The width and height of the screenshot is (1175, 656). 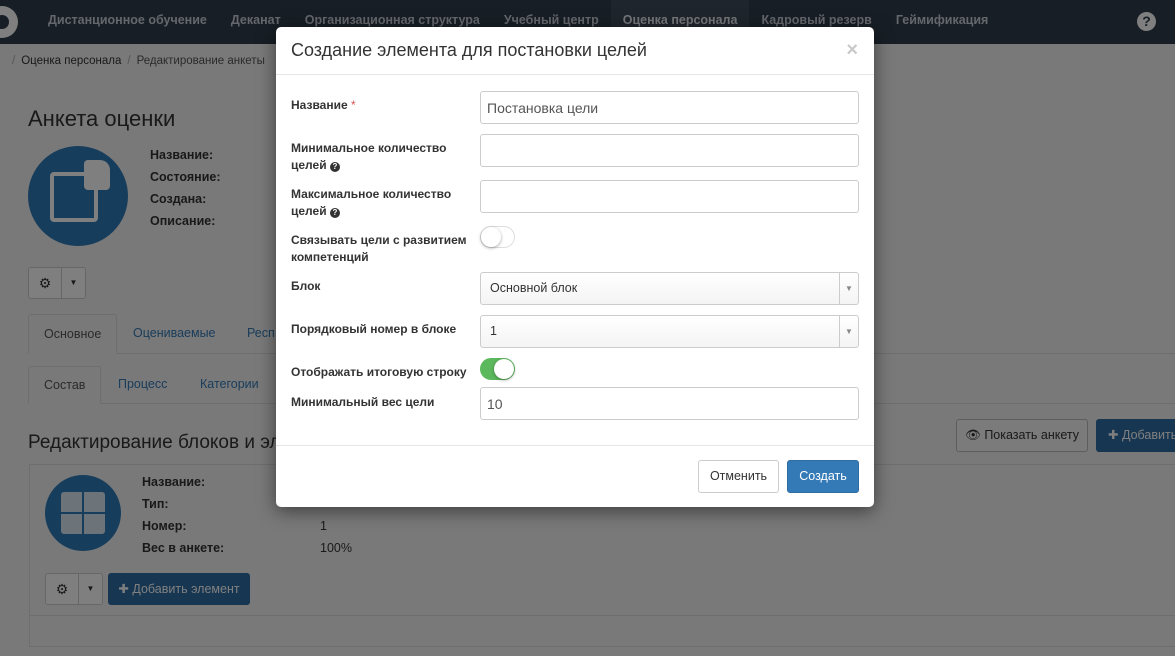 I want to click on link-competences-toggle, so click(x=497, y=237).